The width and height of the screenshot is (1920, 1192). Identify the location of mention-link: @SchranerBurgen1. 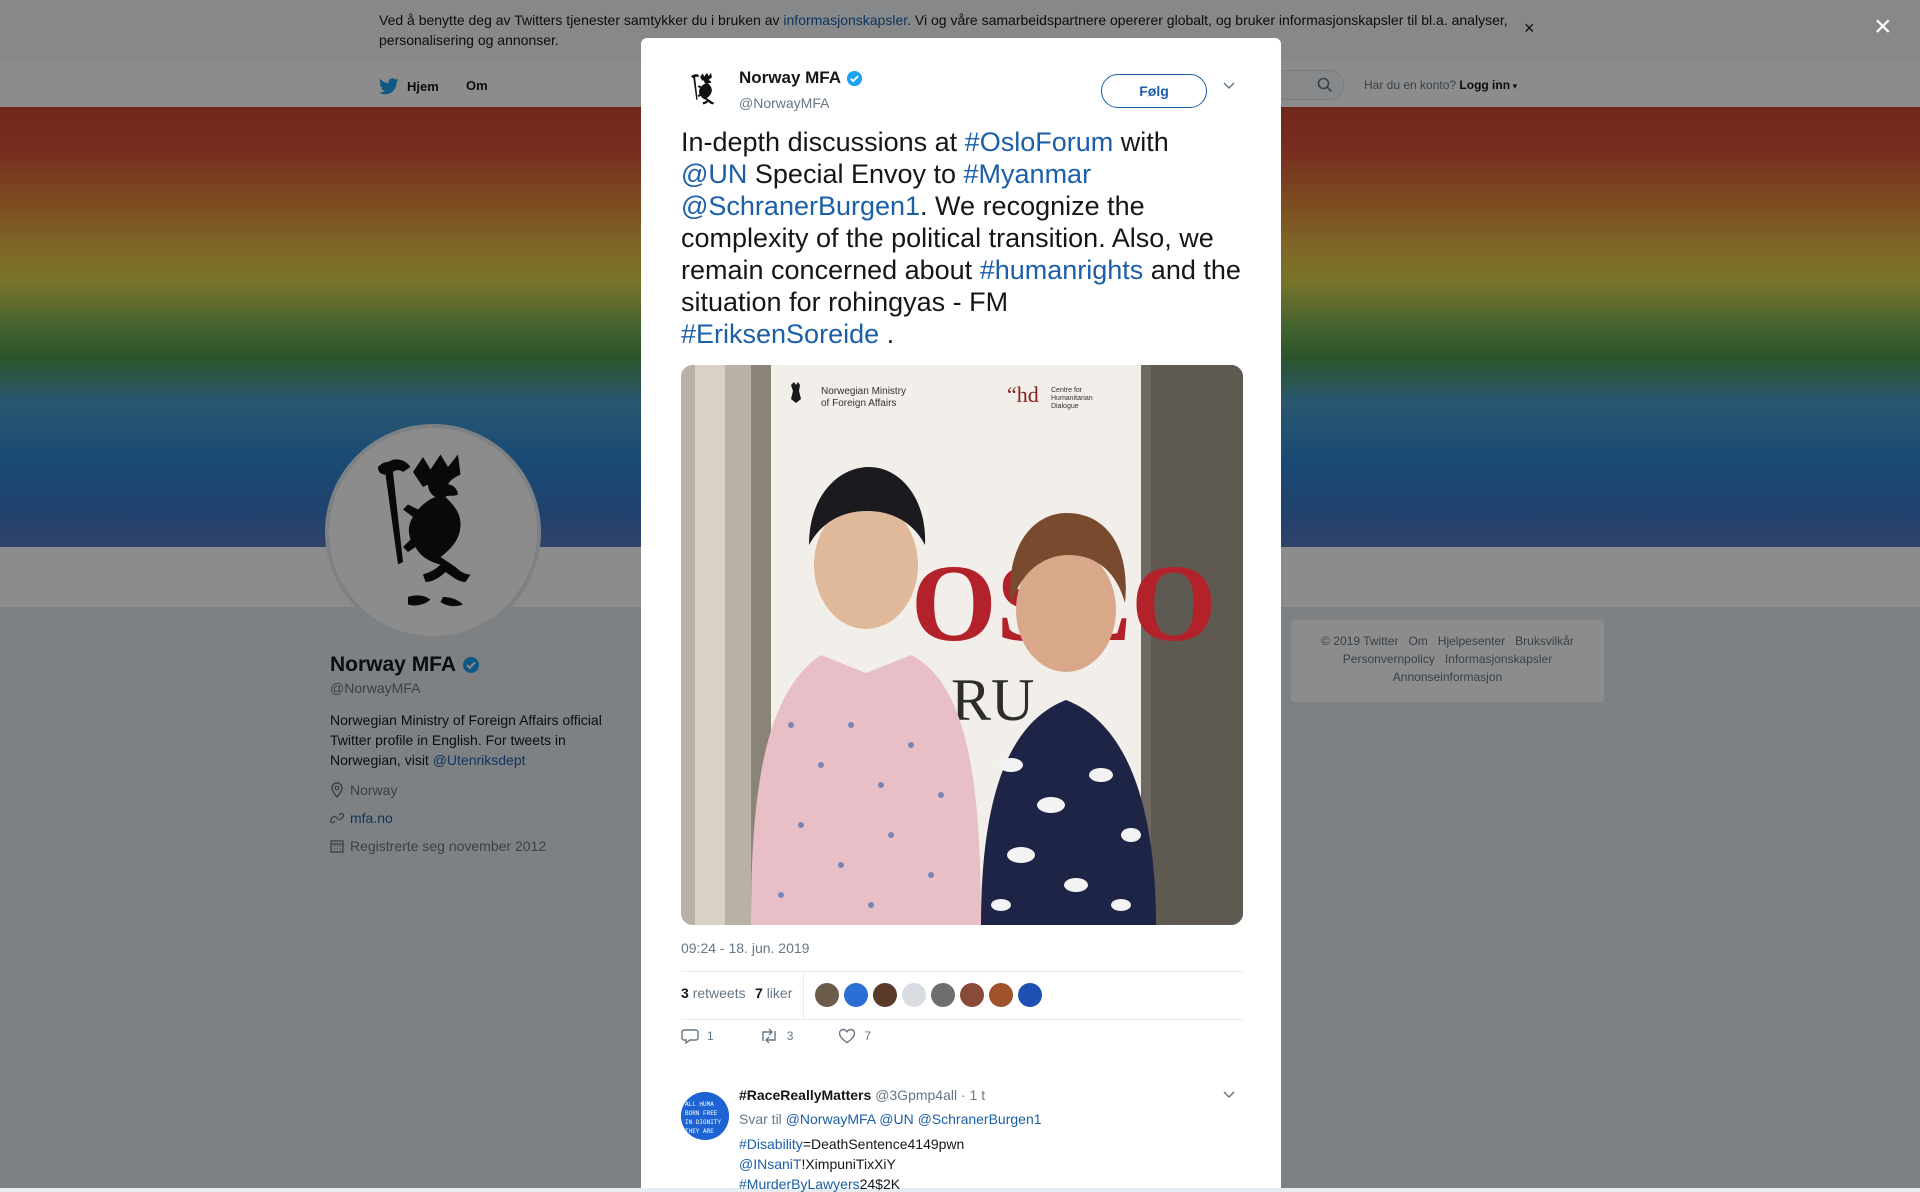
(800, 206).